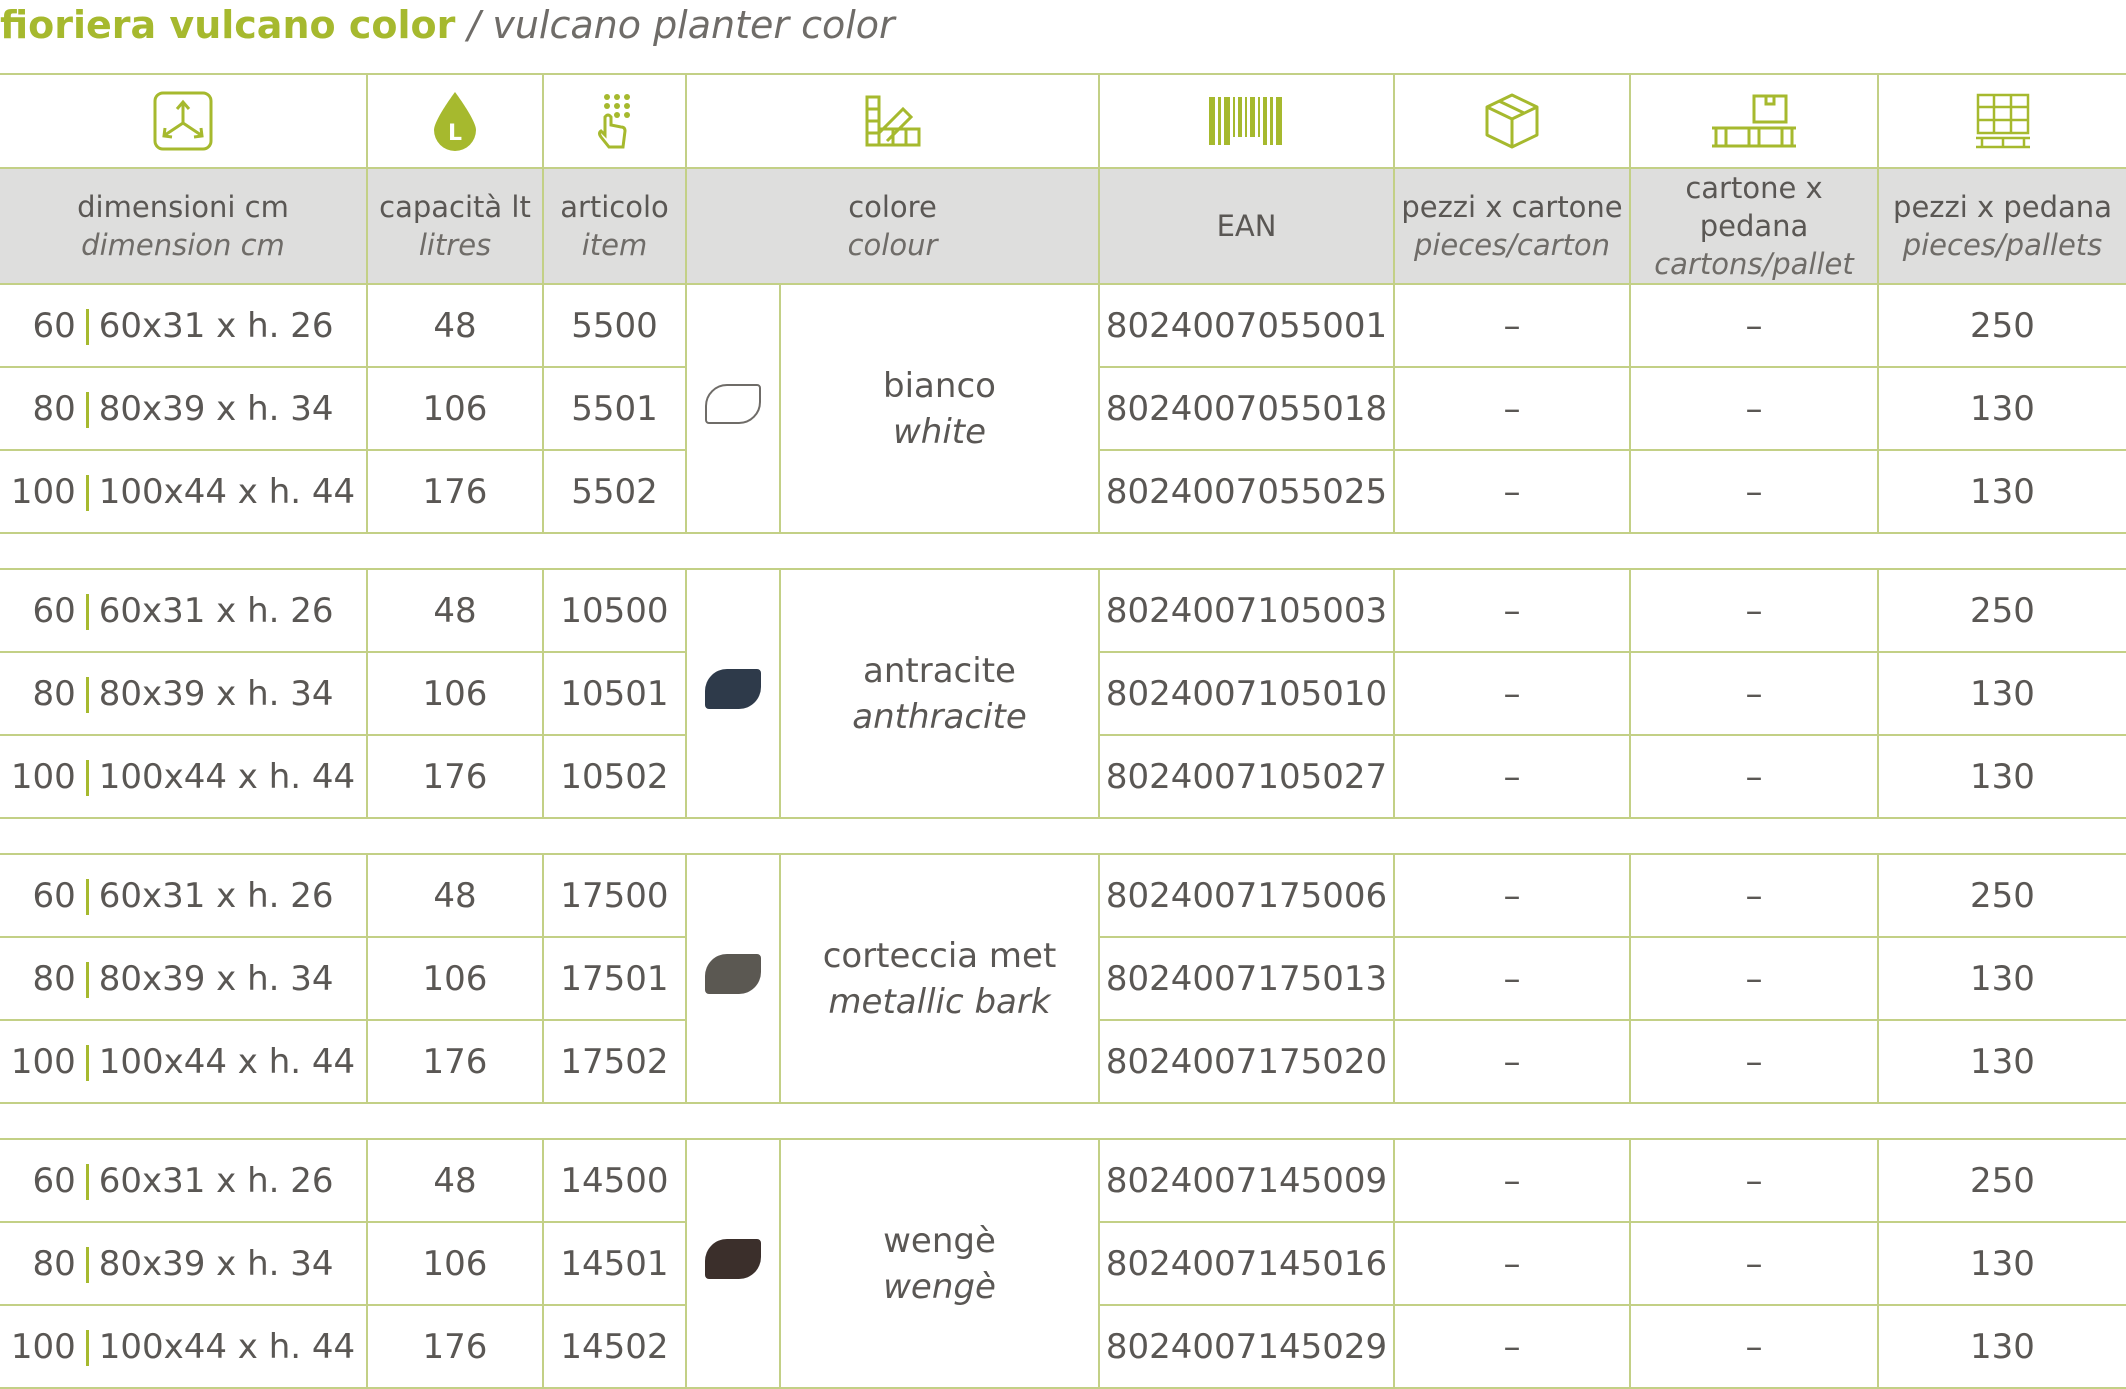 This screenshot has height=1389, width=2126. What do you see at coordinates (939, 955) in the screenshot?
I see `color-name-italian: corteccia met` at bounding box center [939, 955].